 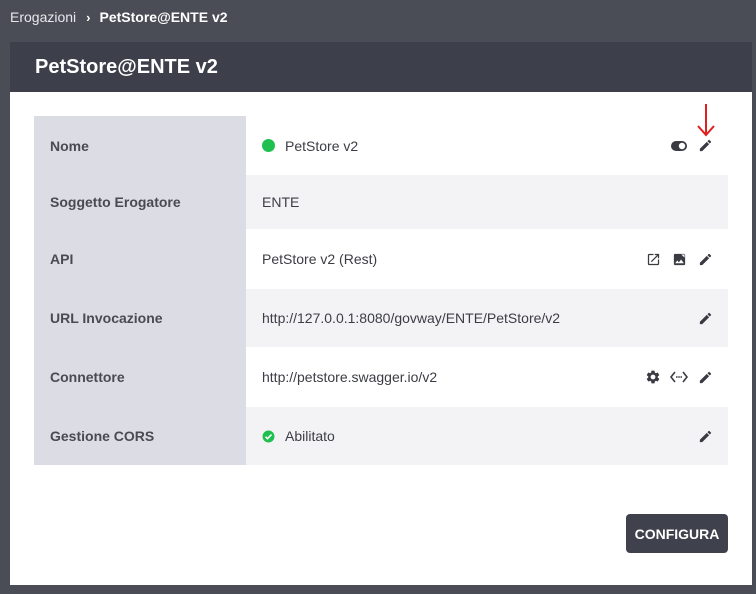 I want to click on row-label: Soggetto Erogatore, so click(x=140, y=202).